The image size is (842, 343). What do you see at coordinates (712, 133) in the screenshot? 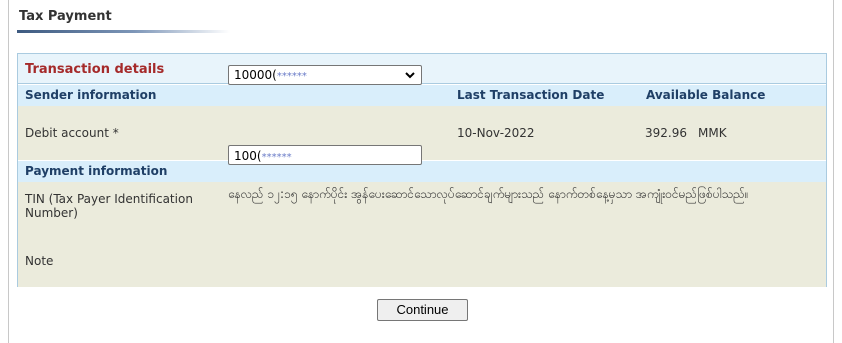
I see `balance-currency: MMK` at bounding box center [712, 133].